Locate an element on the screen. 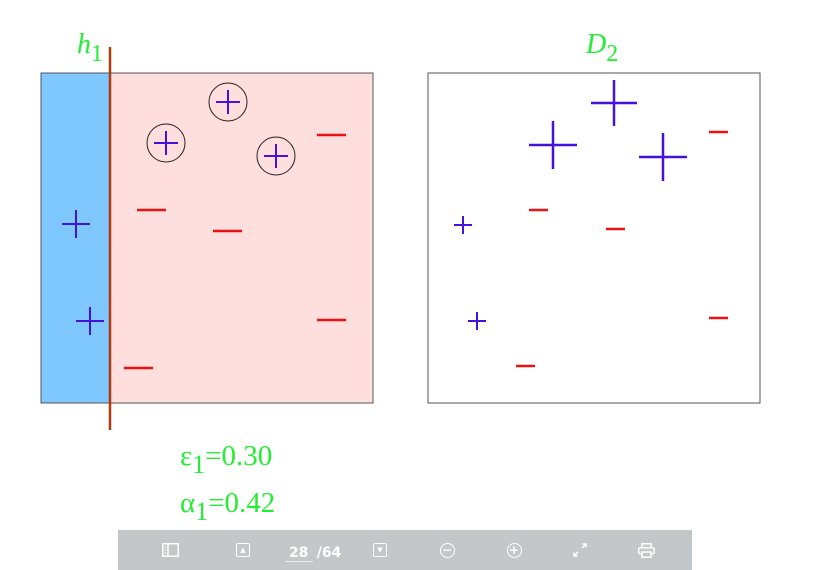  print-button is located at coordinates (646, 550).